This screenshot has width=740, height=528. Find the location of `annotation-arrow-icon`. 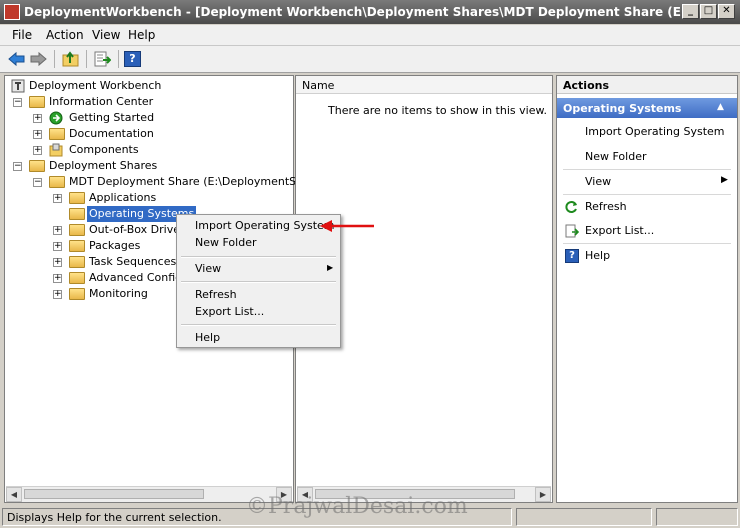

annotation-arrow-icon is located at coordinates (347, 226).